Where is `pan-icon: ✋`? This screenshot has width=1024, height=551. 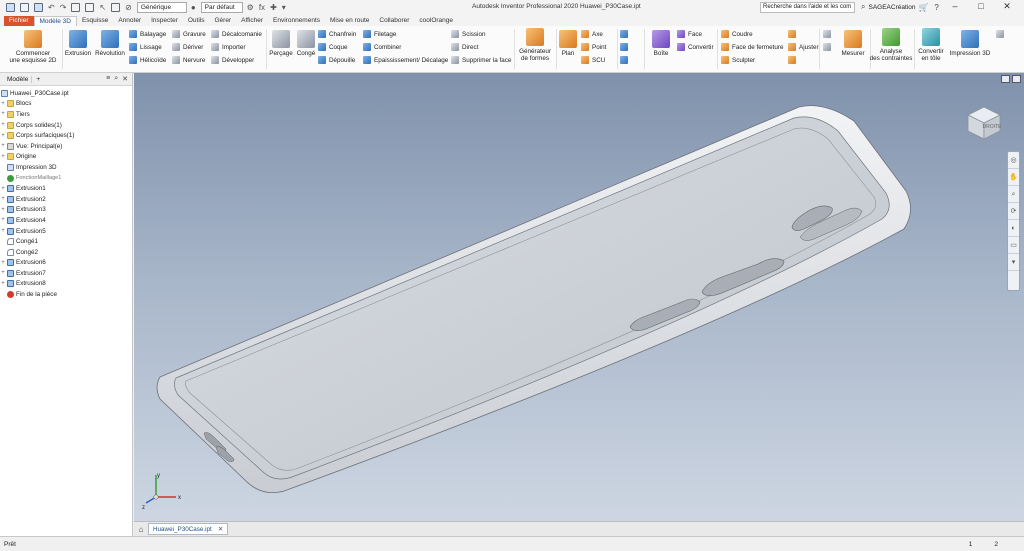 pan-icon: ✋ is located at coordinates (1013, 177).